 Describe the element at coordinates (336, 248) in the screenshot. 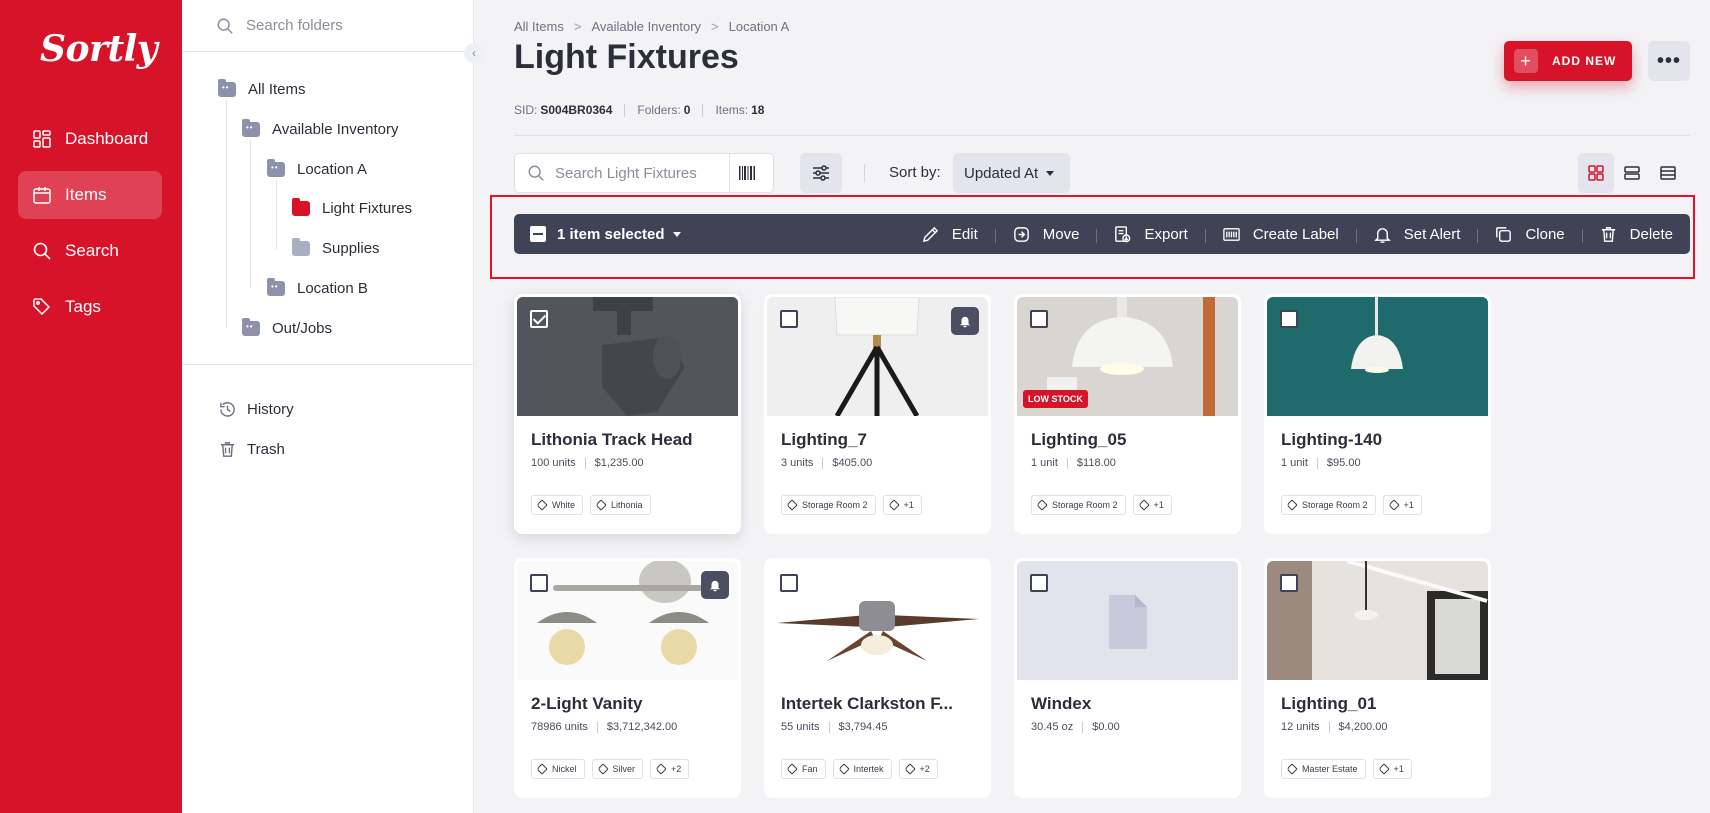

I see `folder-supplies: Supplies` at that location.